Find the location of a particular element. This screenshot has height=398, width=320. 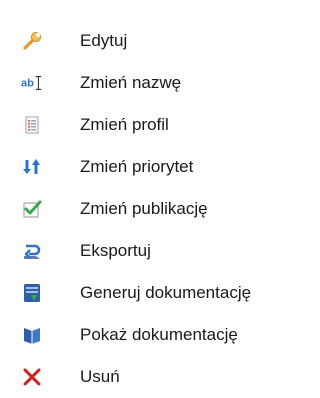

menu-item-label: Pokaż dokumentację is located at coordinates (159, 334).